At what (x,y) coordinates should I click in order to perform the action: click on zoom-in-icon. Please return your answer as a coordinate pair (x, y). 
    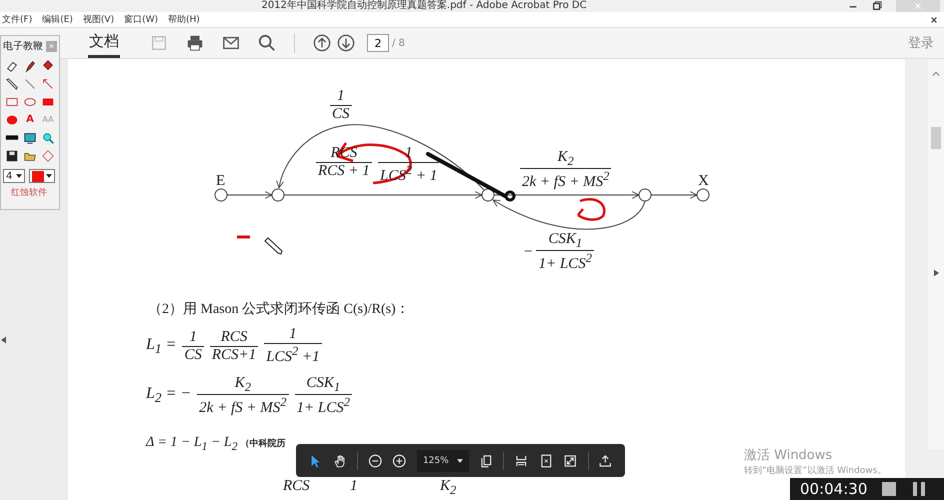
    Looking at the image, I should click on (399, 461).